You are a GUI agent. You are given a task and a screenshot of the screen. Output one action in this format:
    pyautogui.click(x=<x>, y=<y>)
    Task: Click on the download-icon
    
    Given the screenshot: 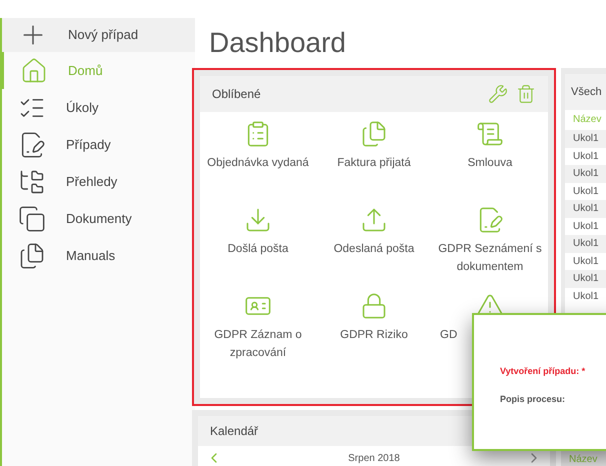 What is the action you would take?
    pyautogui.click(x=258, y=220)
    